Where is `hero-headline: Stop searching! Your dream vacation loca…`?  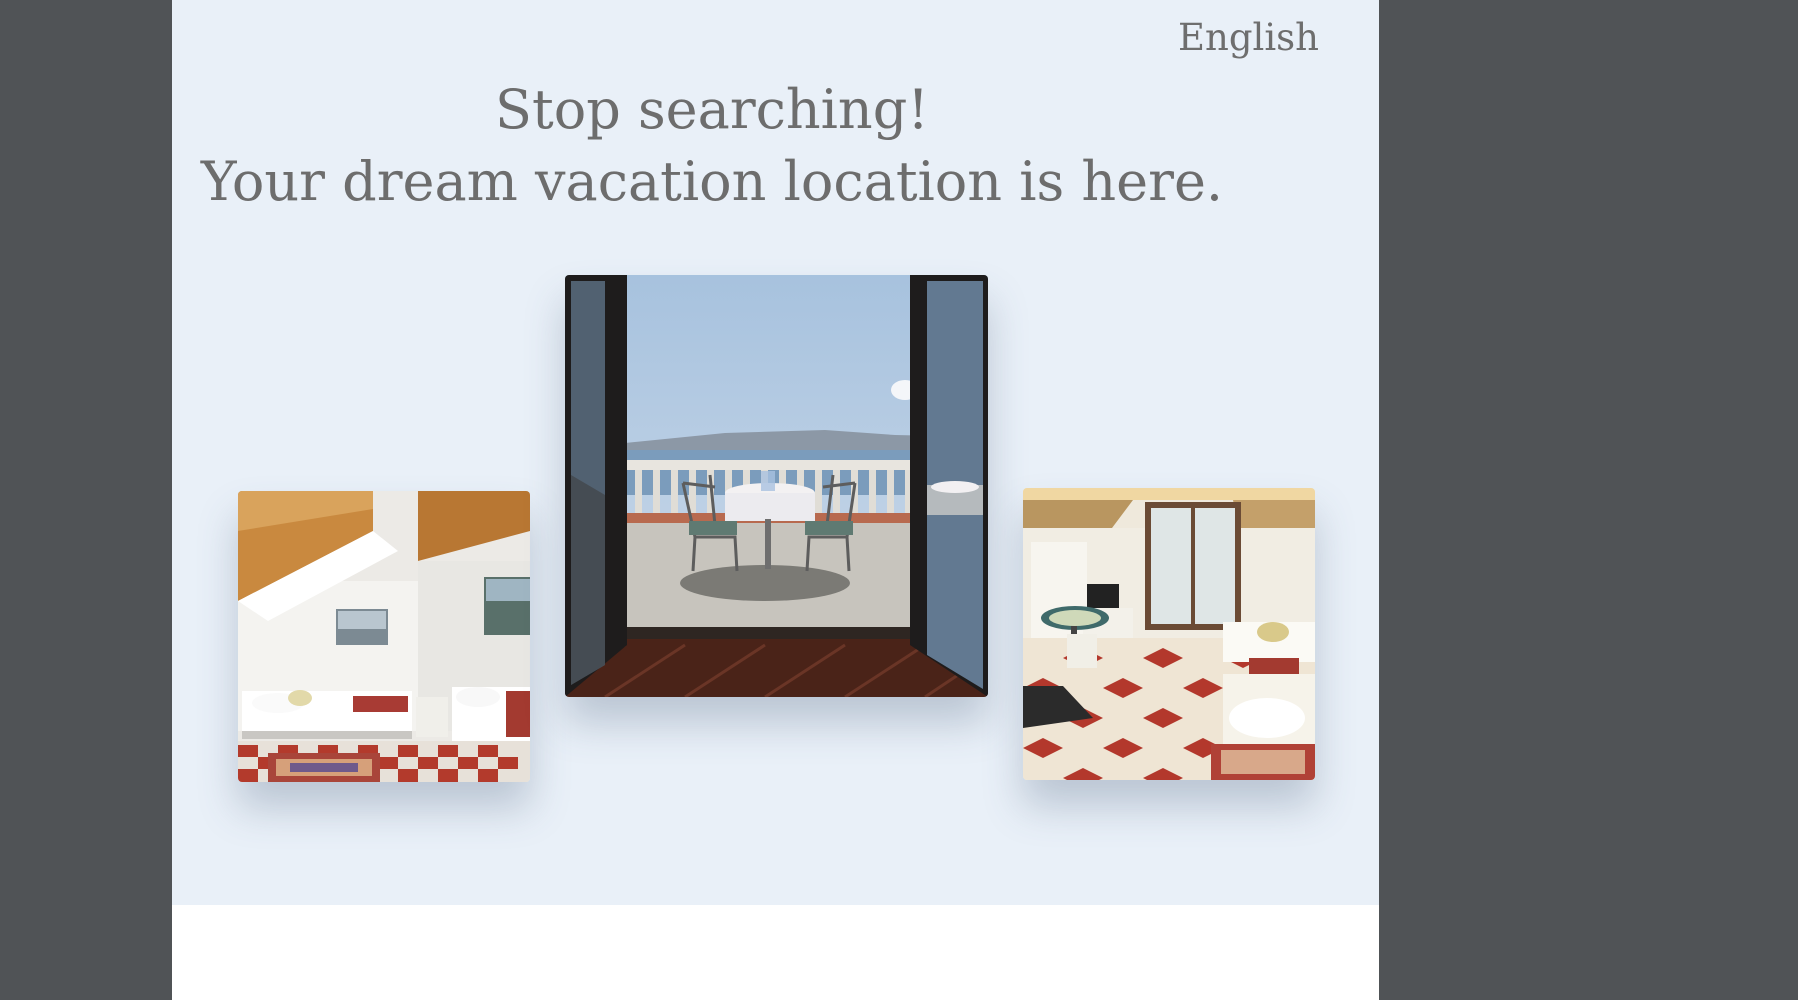 hero-headline: Stop searching! Your dream vacation loca… is located at coordinates (712, 146).